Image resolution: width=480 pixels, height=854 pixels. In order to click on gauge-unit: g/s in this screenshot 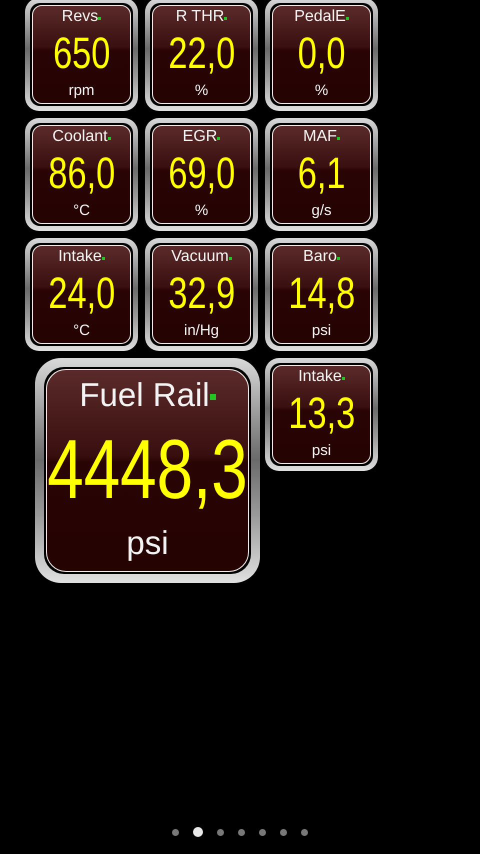, I will do `click(321, 210)`.